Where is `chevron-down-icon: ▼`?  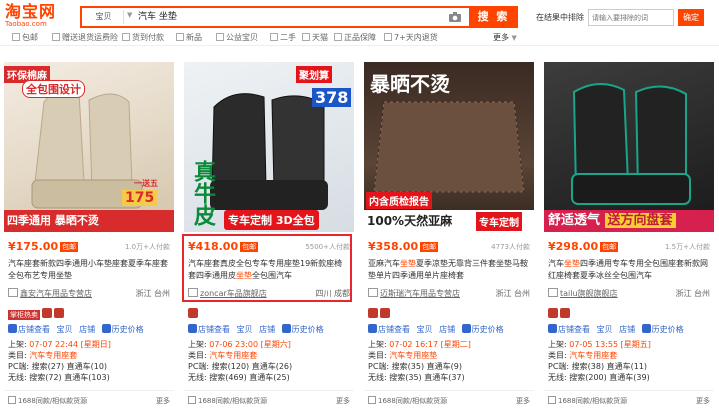 chevron-down-icon: ▼ is located at coordinates (130, 15).